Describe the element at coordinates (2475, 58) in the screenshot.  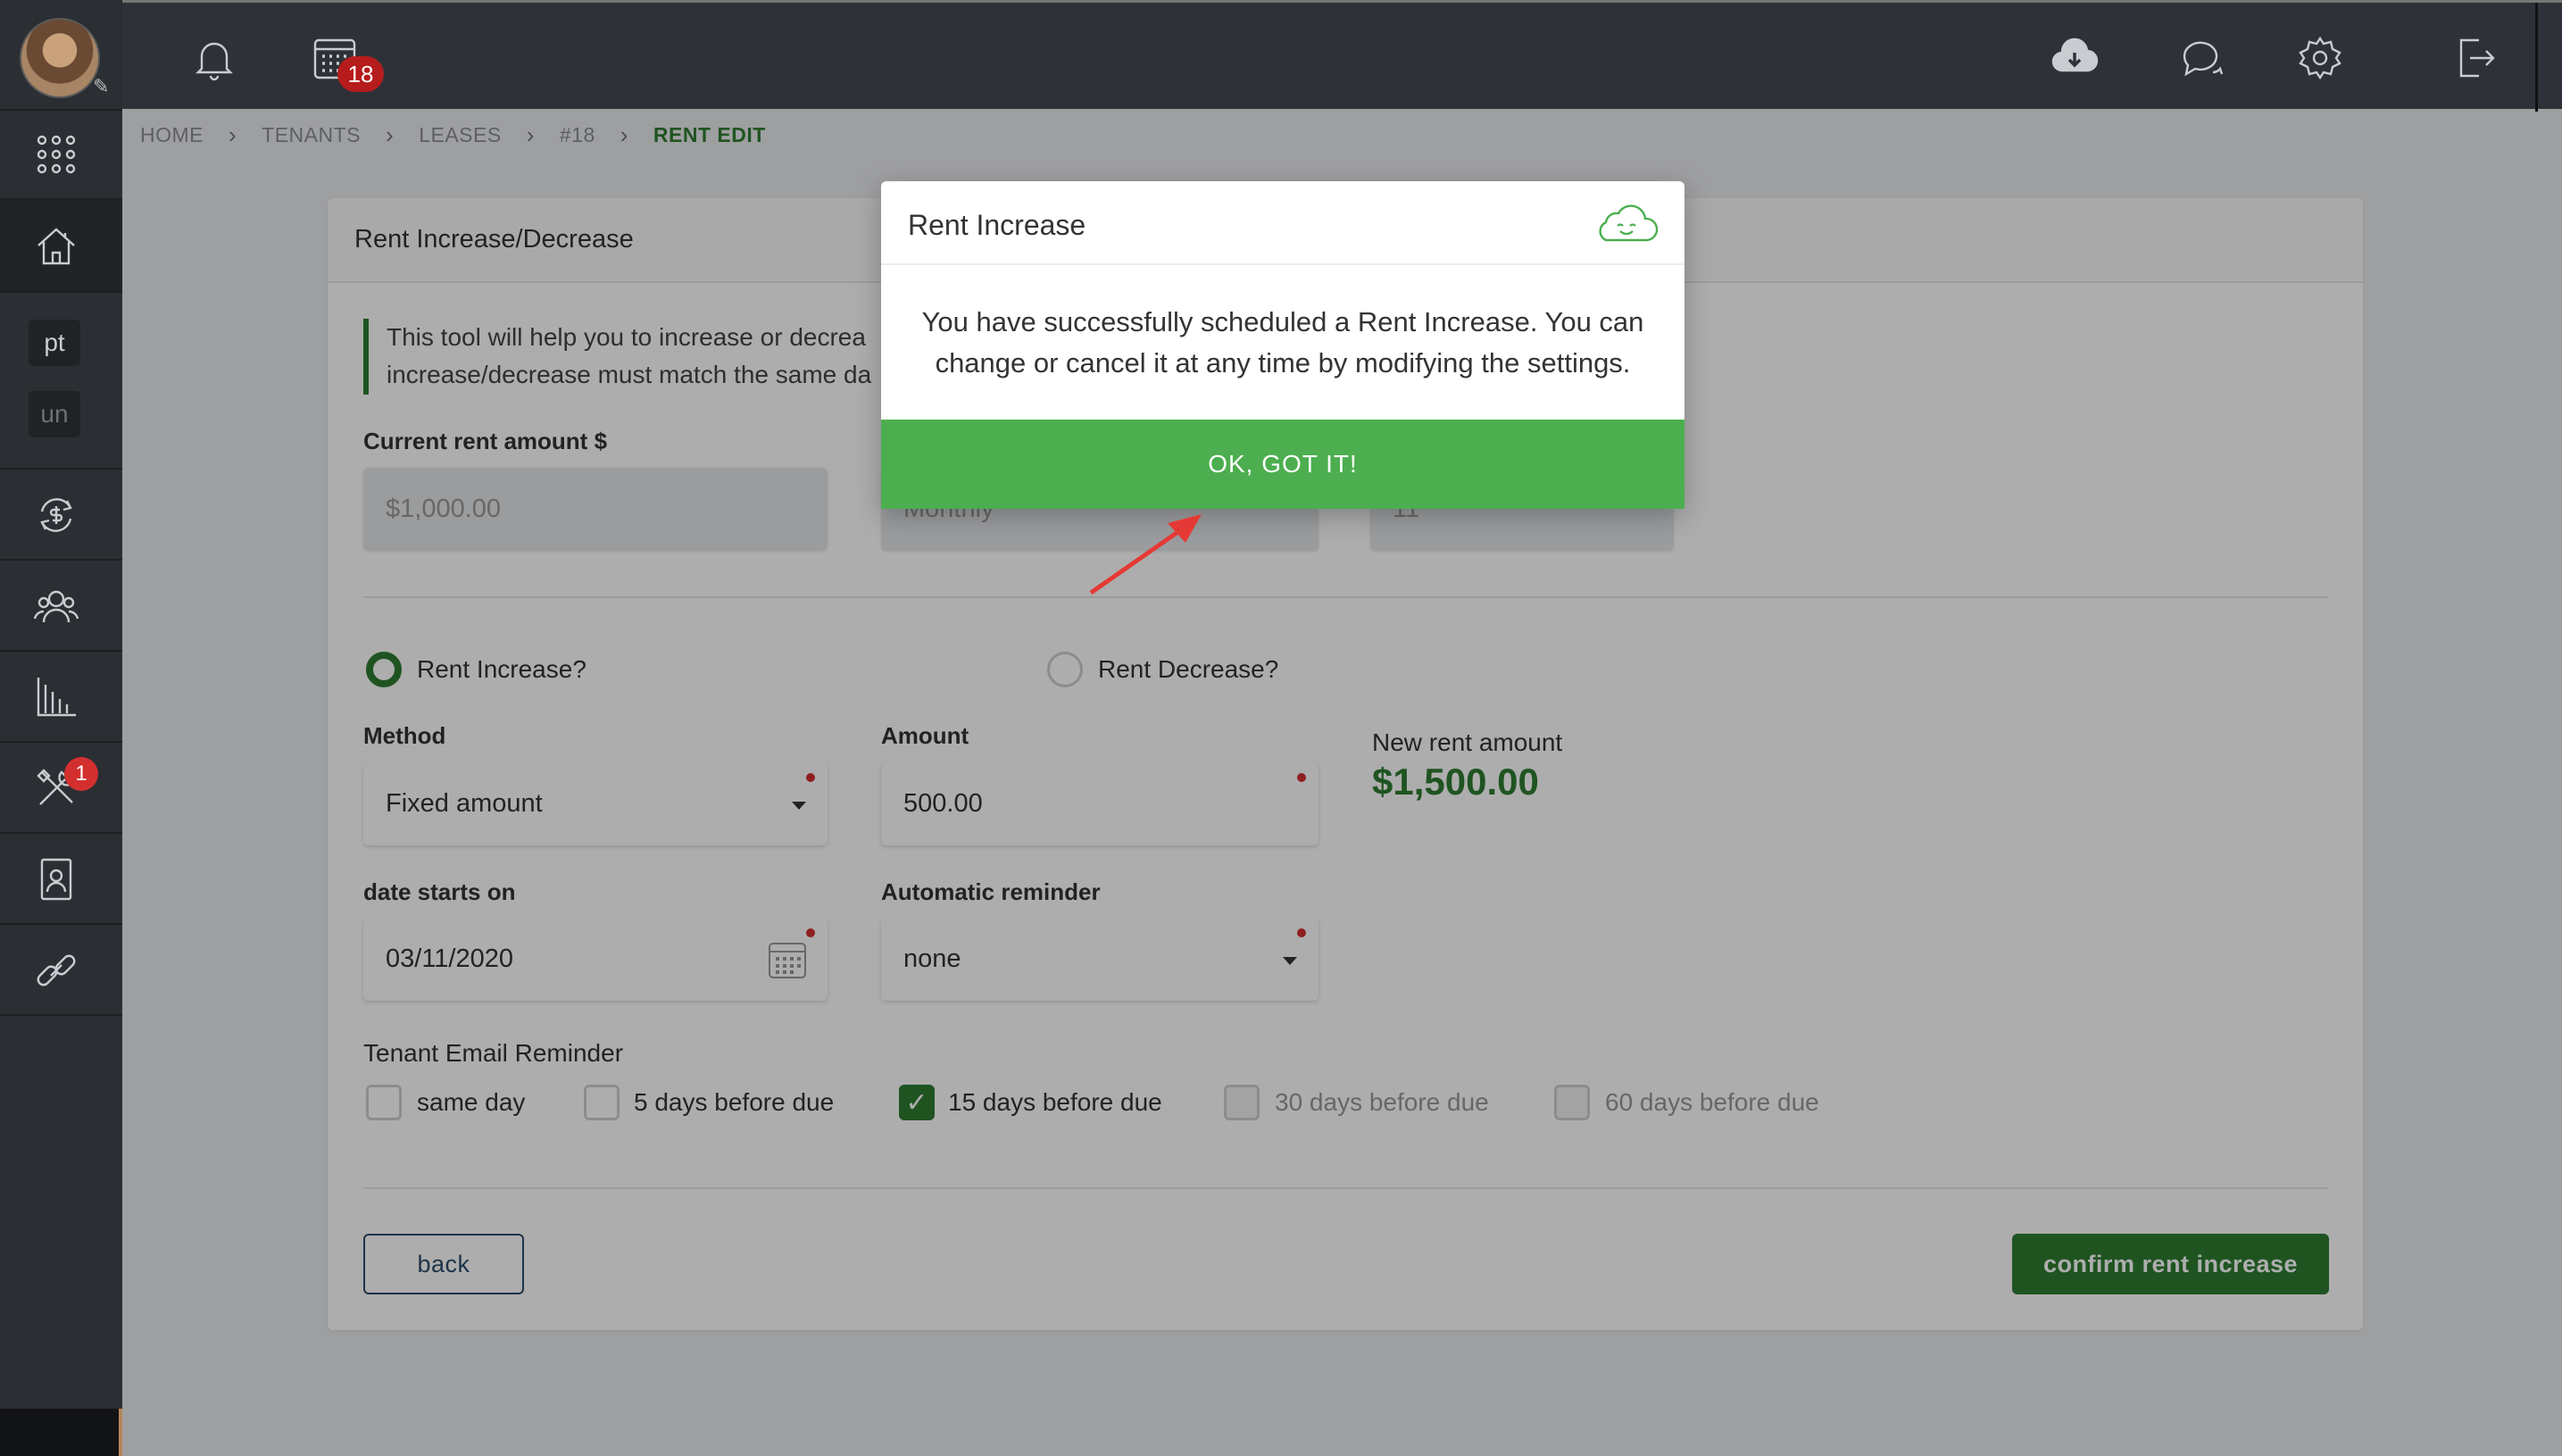
I see `logout-icon` at that location.